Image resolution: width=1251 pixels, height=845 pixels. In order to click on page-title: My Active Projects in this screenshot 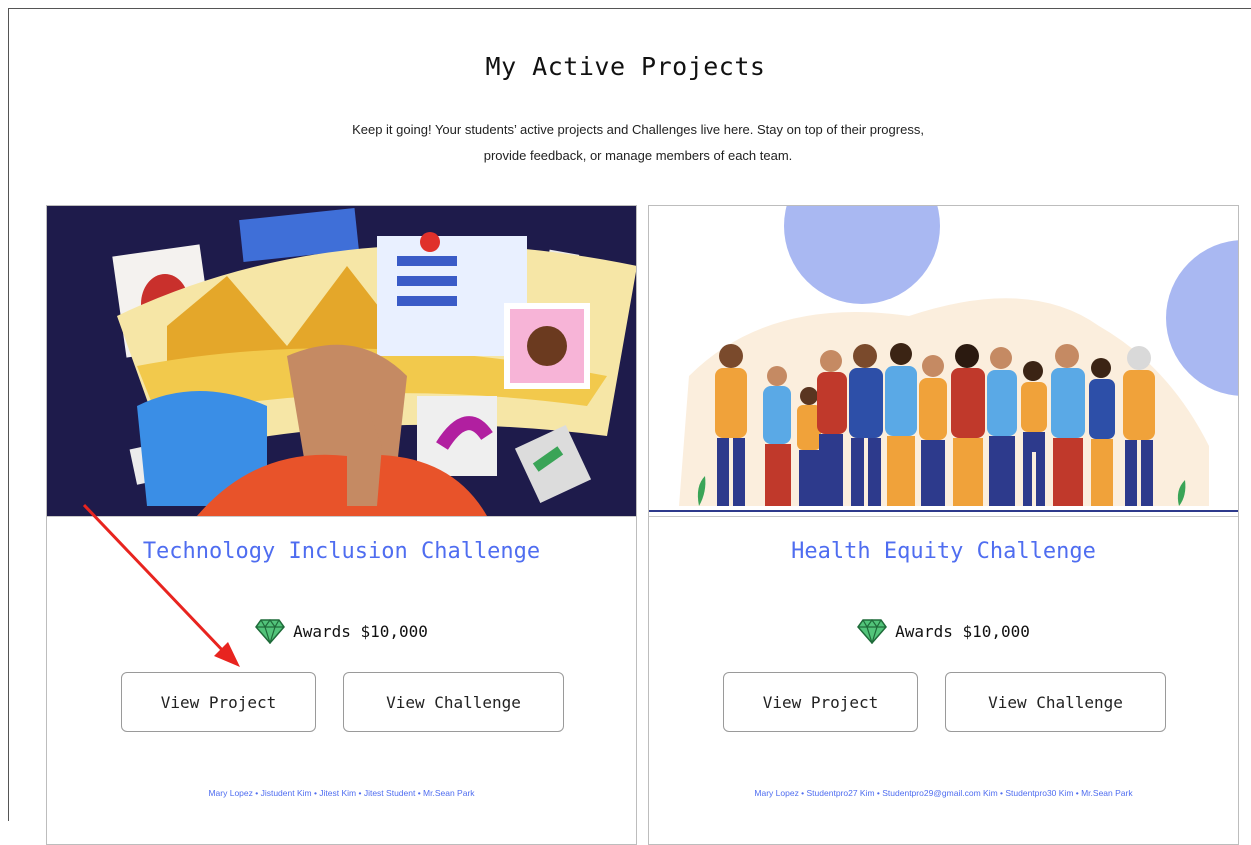, I will do `click(625, 66)`.